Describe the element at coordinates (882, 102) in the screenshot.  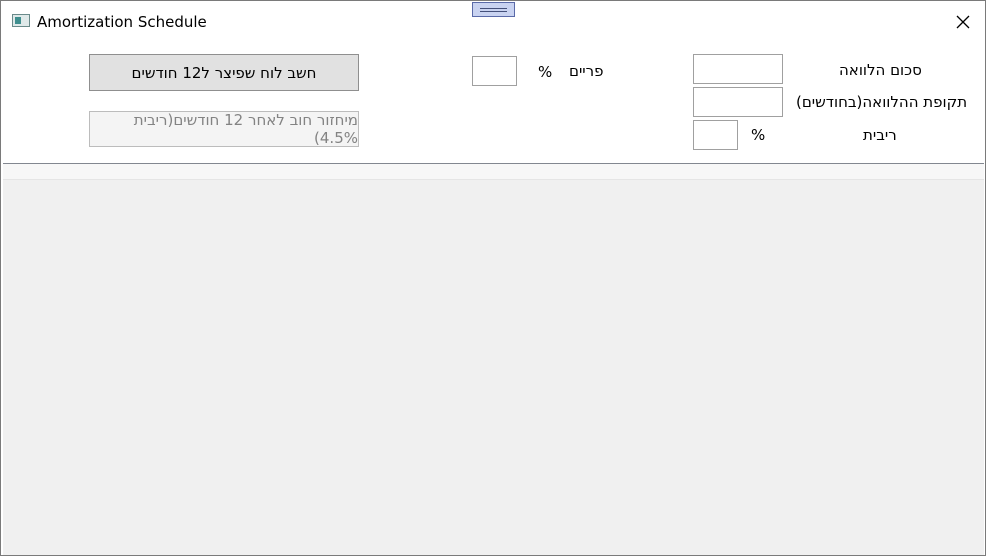
I see `loan-period-label: תקופת ההלוואה(בחודשים)` at that location.